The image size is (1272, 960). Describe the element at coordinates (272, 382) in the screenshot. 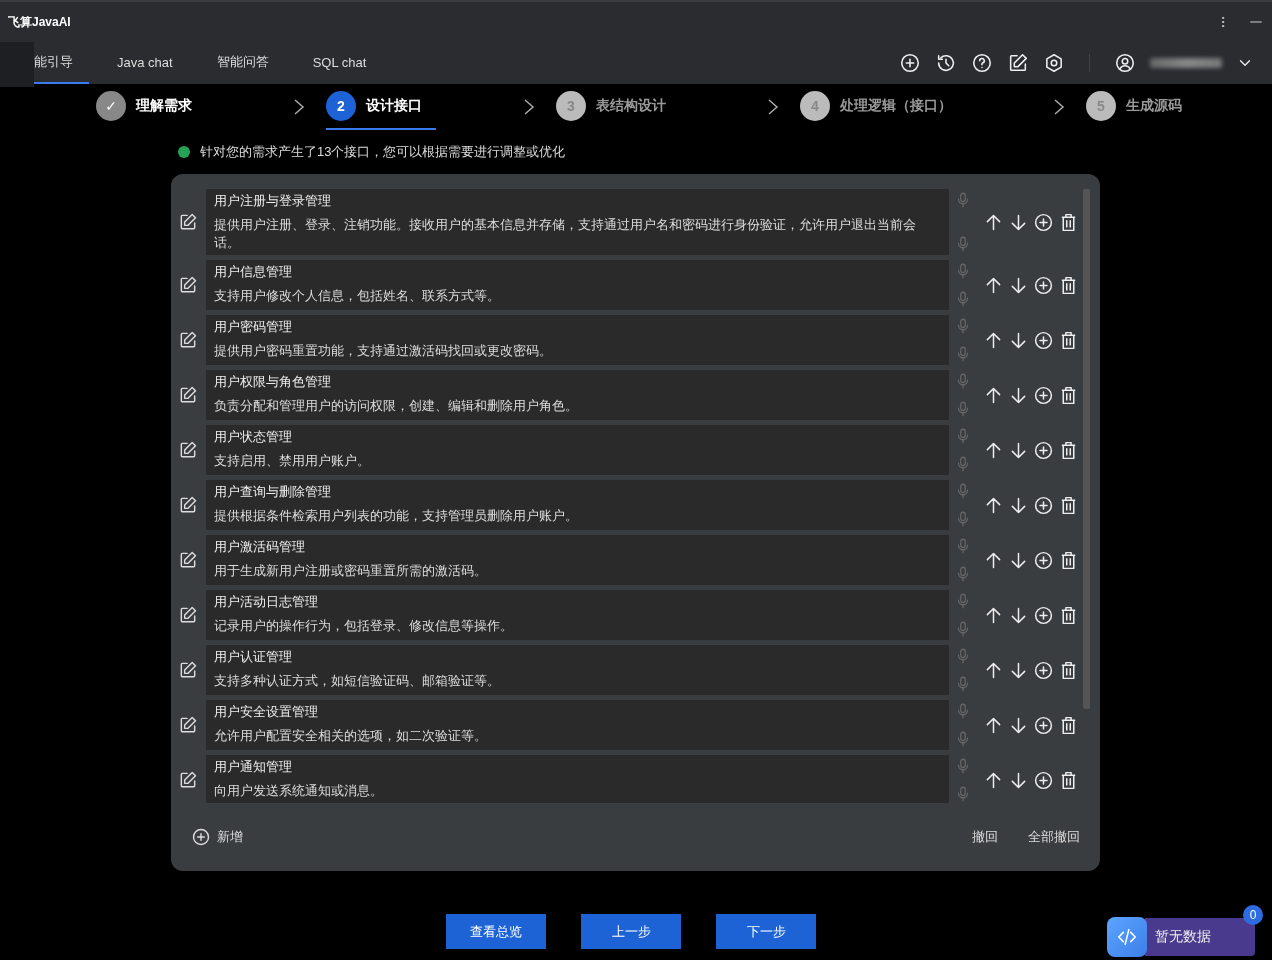

I see `interface-name: 用户权限与角色管理` at that location.